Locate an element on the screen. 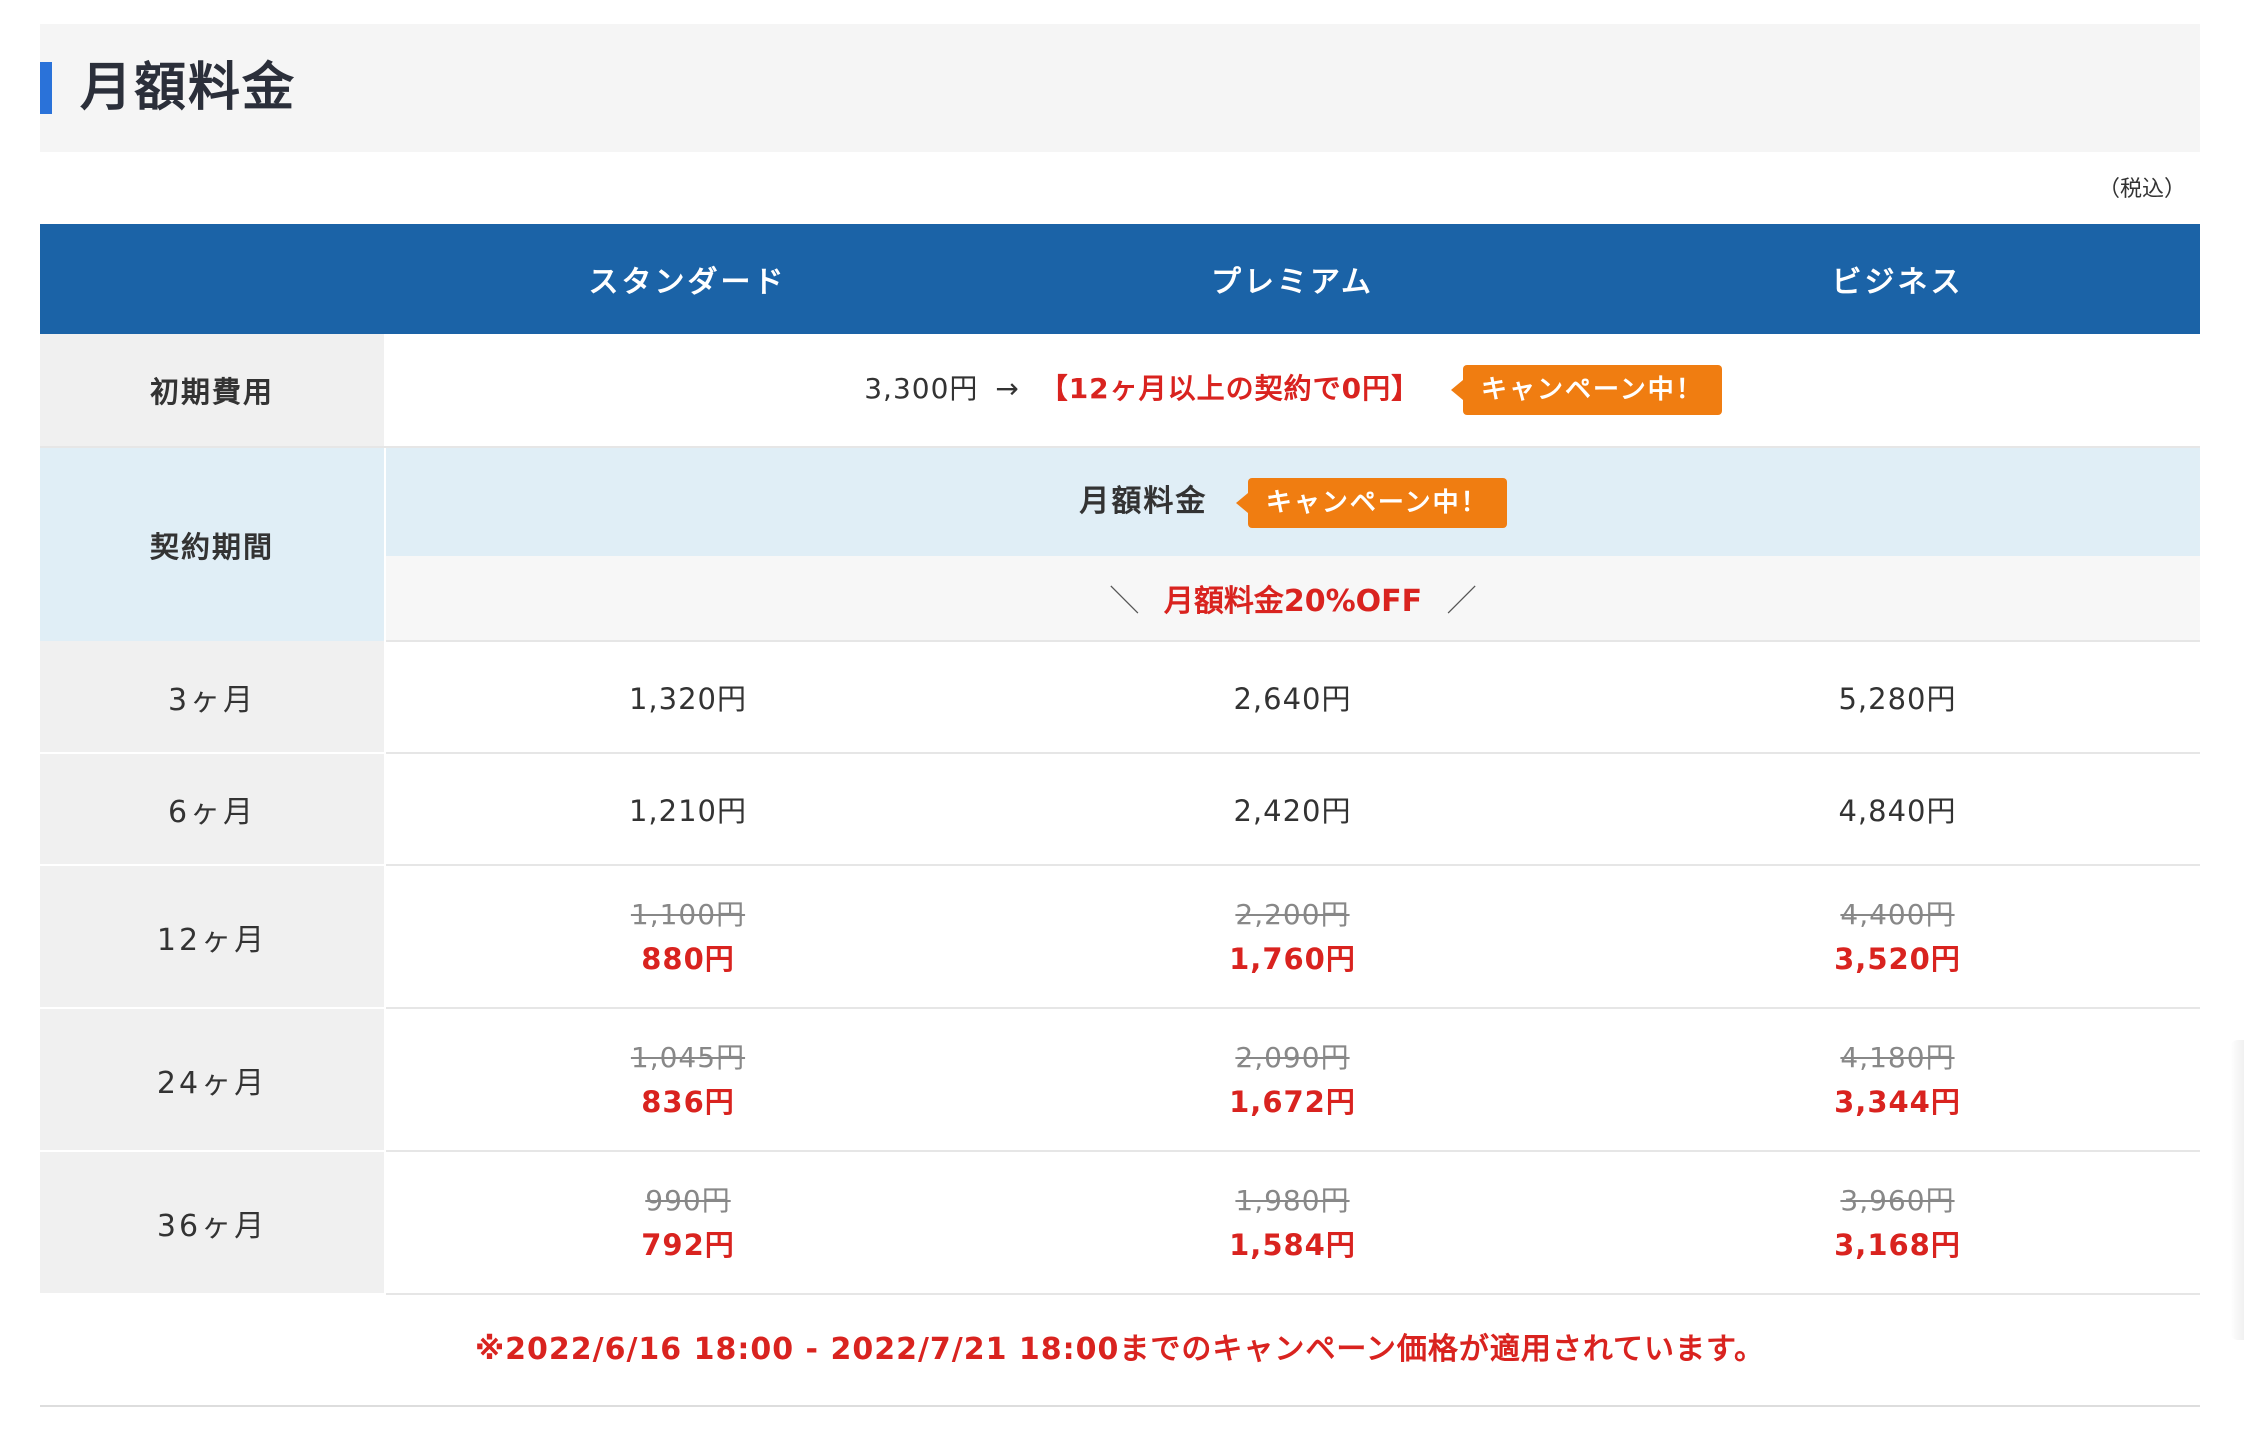  old-price: 4,180円 is located at coordinates (1897, 1057).